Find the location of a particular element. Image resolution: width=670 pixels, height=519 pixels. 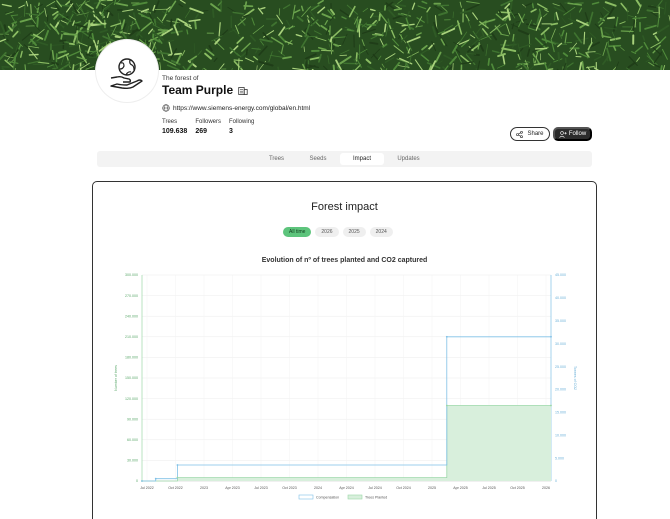

chart-legend: Compensation Trees Planted is located at coordinates (342, 497).